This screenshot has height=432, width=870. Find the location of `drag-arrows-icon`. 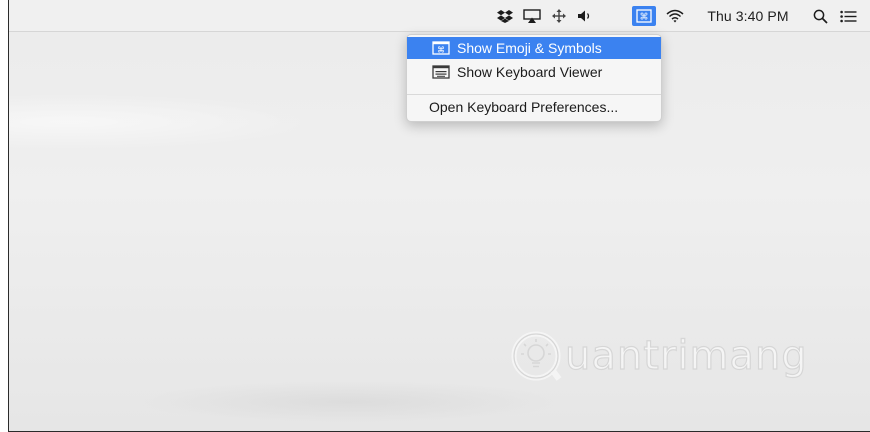

drag-arrows-icon is located at coordinates (559, 16).